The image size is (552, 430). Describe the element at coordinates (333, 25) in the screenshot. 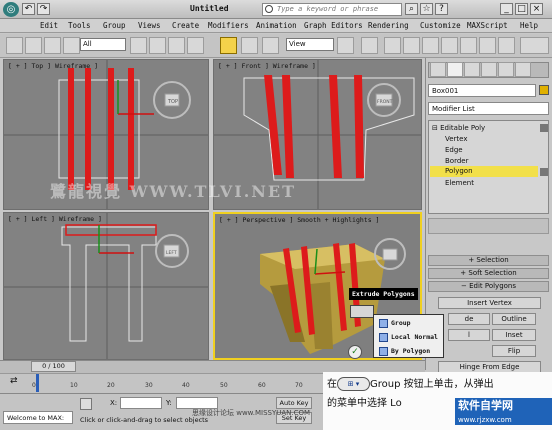

I see `menu-graph-editors: Graph Editors` at that location.